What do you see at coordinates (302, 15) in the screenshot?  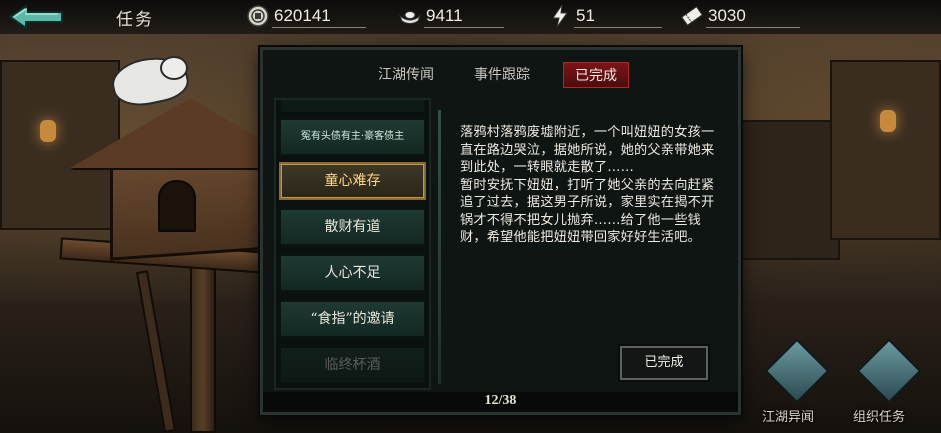 I see `coin-value: 620141` at bounding box center [302, 15].